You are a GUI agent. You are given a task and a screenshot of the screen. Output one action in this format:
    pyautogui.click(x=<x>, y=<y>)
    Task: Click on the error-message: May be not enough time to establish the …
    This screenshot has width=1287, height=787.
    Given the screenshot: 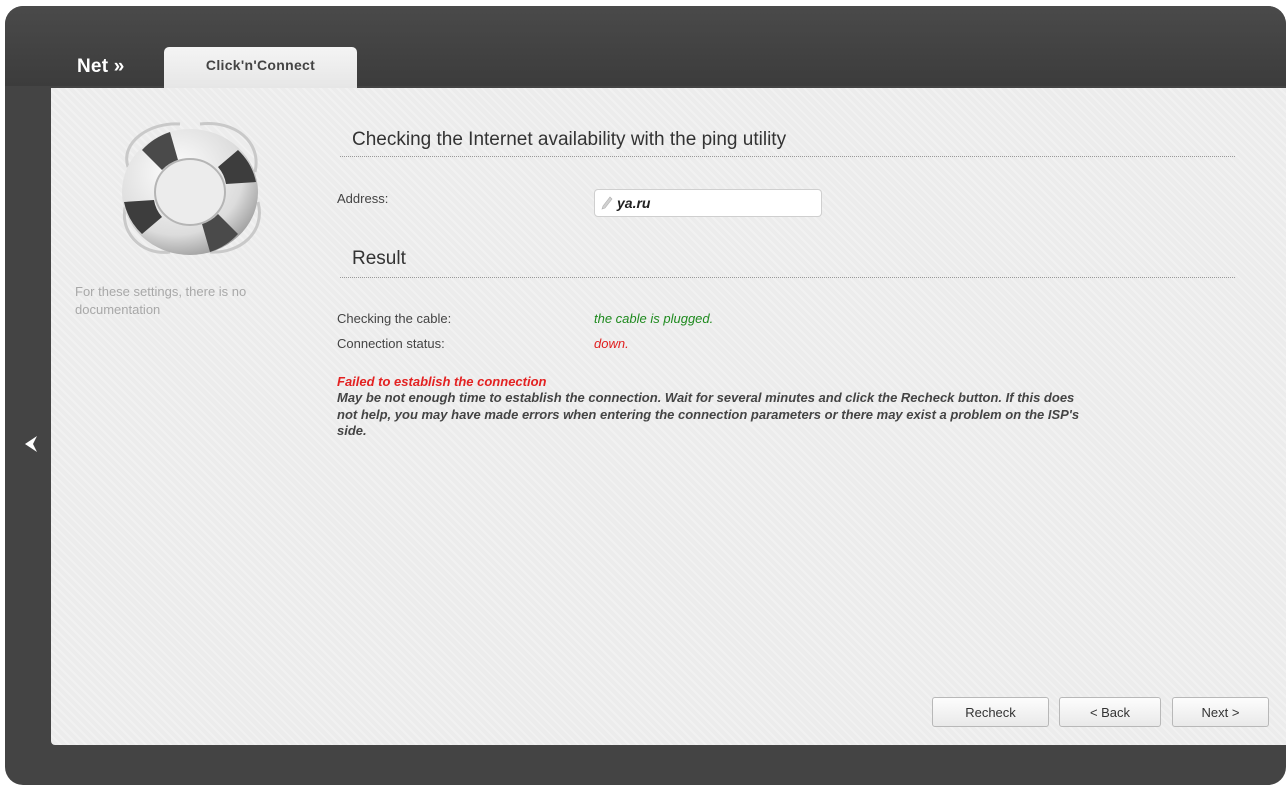 What is the action you would take?
    pyautogui.click(x=708, y=414)
    